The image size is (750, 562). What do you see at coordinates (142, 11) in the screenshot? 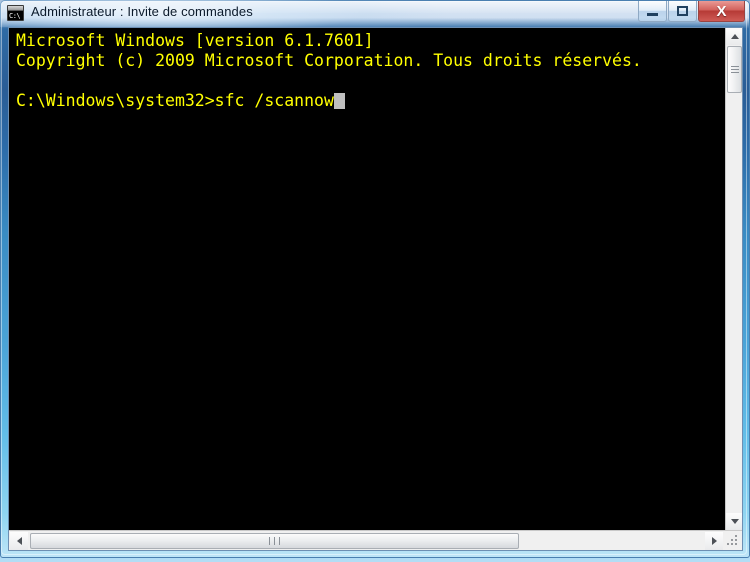
I see `window-title: Administrateur : Invite de commandes` at bounding box center [142, 11].